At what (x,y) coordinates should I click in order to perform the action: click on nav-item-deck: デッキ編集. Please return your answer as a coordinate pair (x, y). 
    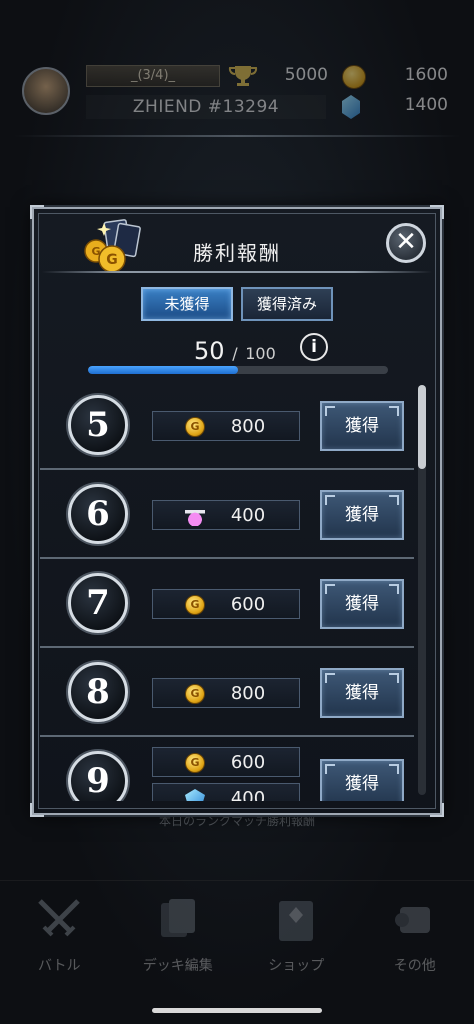
    Looking at the image, I should click on (178, 930).